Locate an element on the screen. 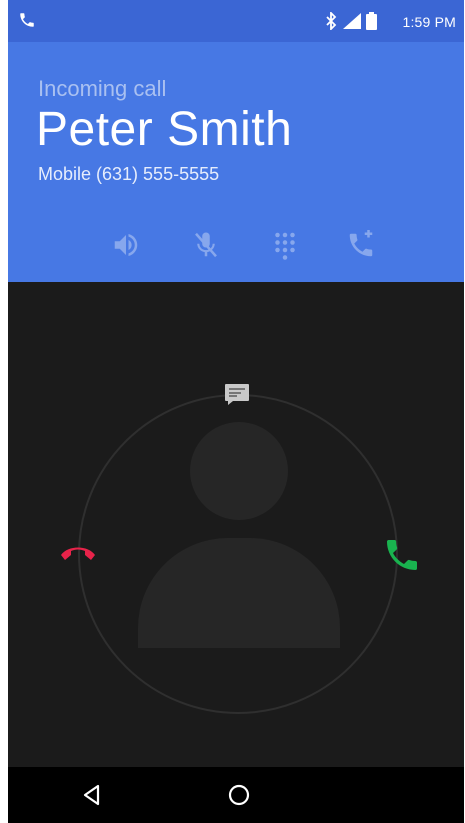 The image size is (465, 823). avatar-placeholder-head is located at coordinates (239, 471).